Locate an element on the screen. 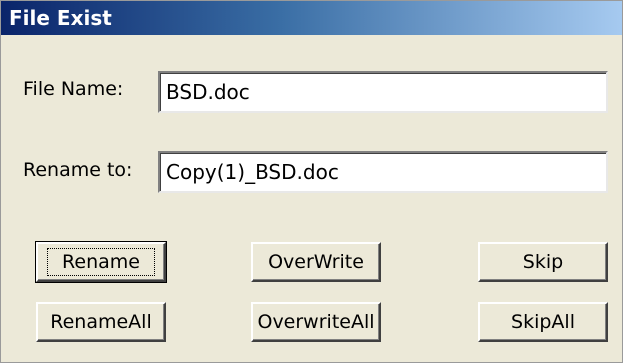 Image resolution: width=623 pixels, height=363 pixels. rename-button: Rename is located at coordinates (101, 262).